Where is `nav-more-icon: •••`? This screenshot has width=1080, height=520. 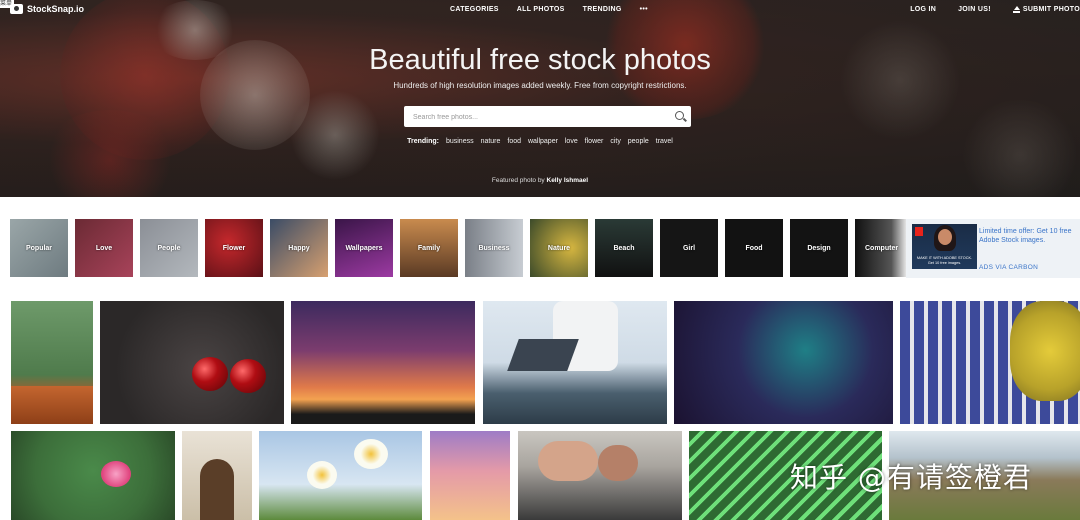
nav-more-icon: ••• is located at coordinates (644, 9).